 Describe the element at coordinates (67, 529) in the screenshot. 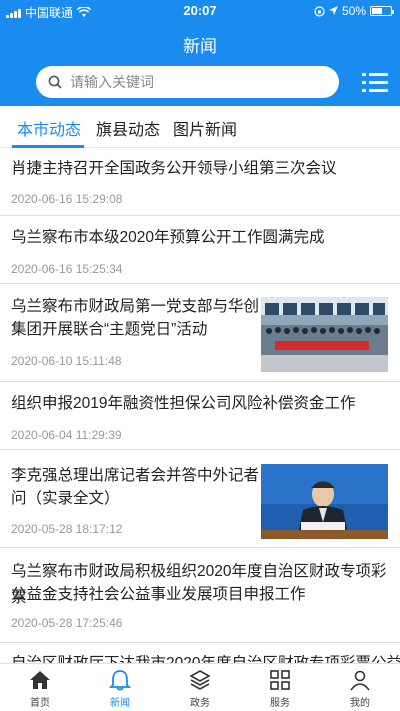

I see `news-date: 2020-05-28 18:17:12` at that location.